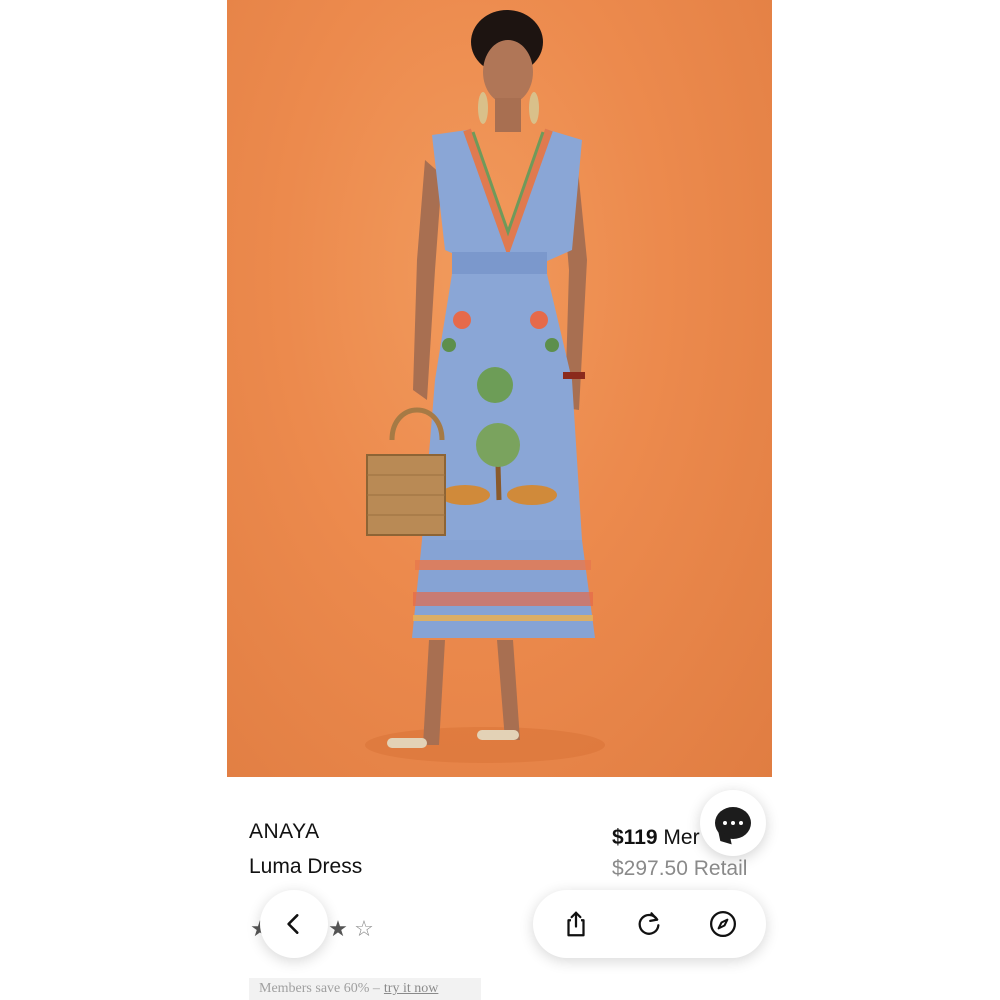 The width and height of the screenshot is (1000, 1000). I want to click on compass-icon, so click(723, 924).